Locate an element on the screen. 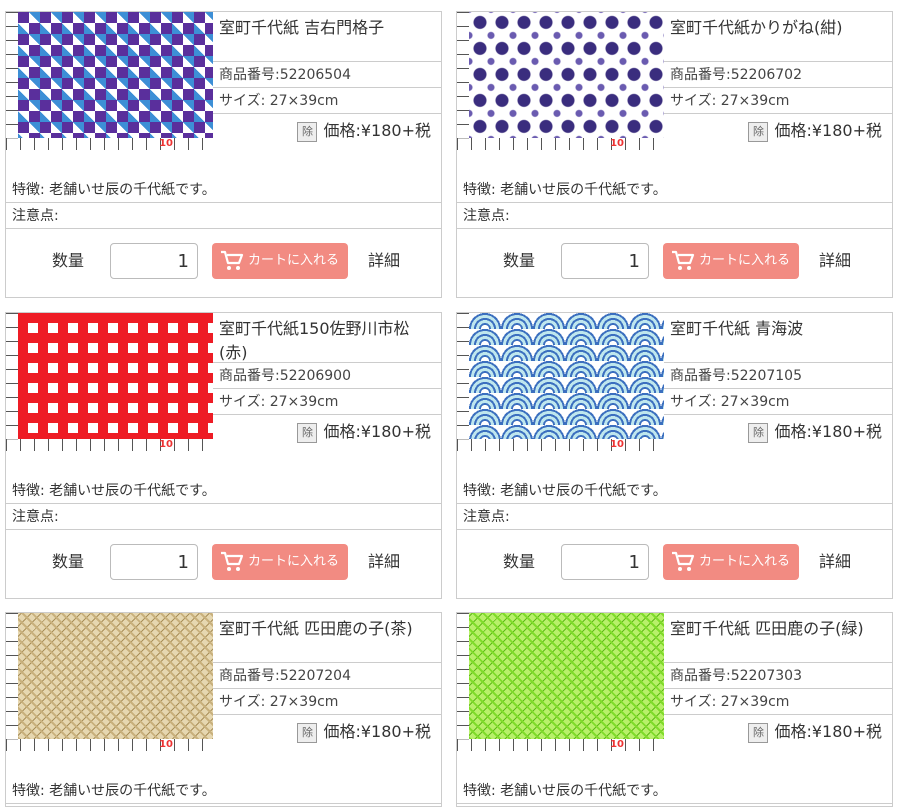 The width and height of the screenshot is (900, 807). product-code: 商品番号:52206702 is located at coordinates (778, 75).